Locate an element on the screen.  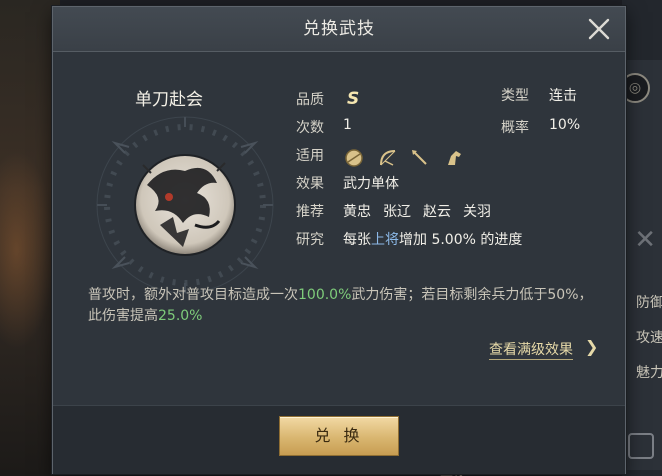
dialog-titlebar: 兑换武技 is located at coordinates (339, 29).